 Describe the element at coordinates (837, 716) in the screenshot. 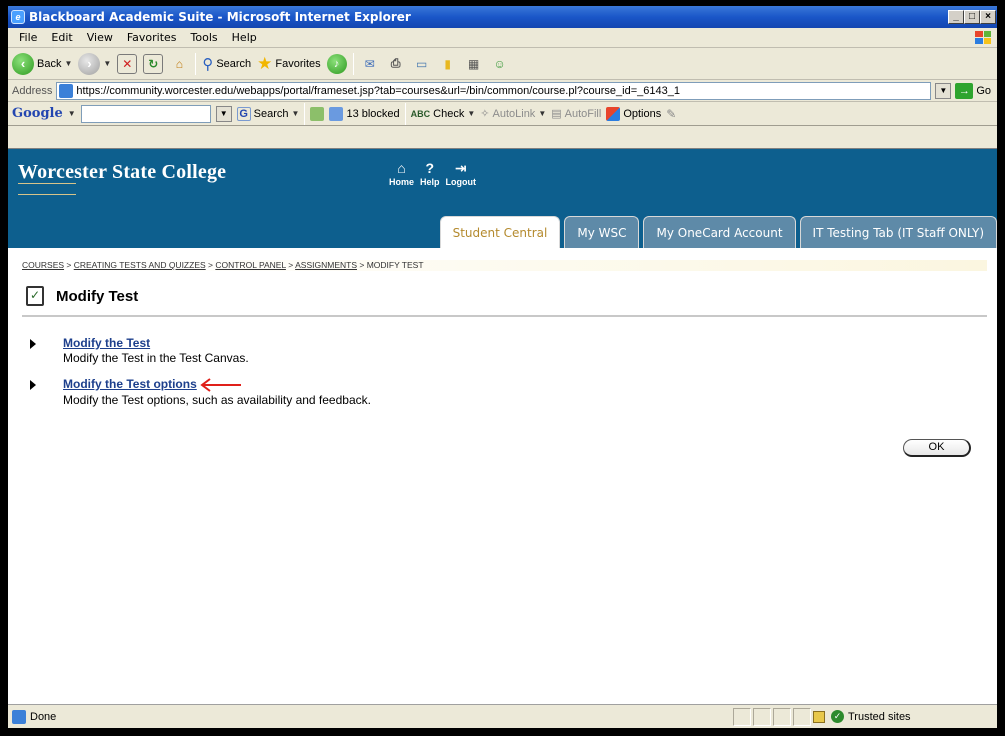

I see `trusted-zone-icon: ✓` at that location.